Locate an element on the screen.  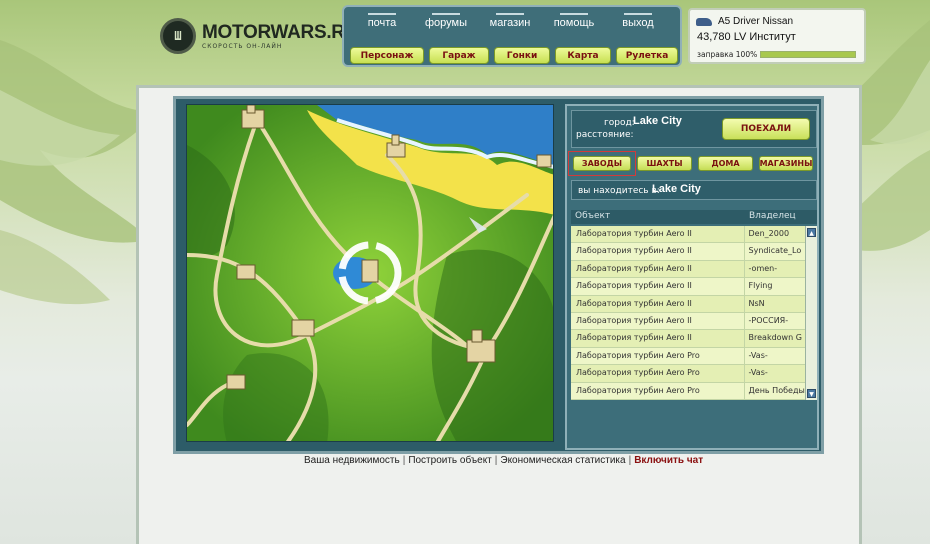
fuel-bar-fill is located at coordinates (808, 54).